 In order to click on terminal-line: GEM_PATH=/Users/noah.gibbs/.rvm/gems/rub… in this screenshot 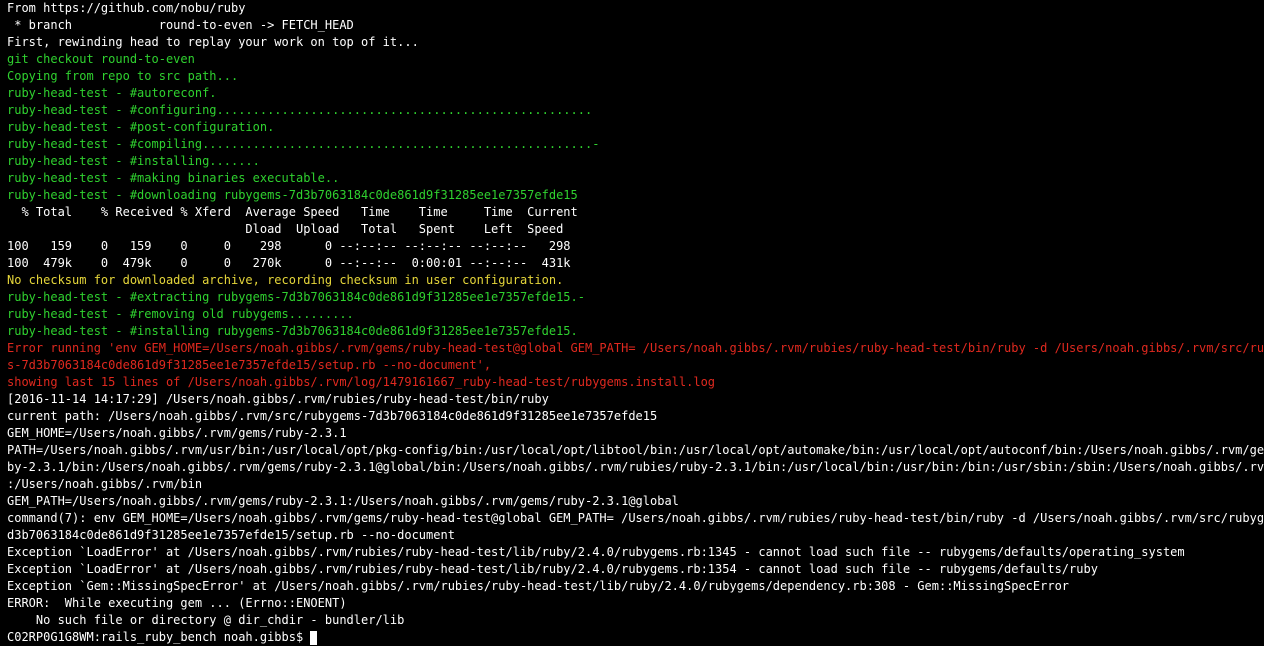, I will do `click(343, 501)`.